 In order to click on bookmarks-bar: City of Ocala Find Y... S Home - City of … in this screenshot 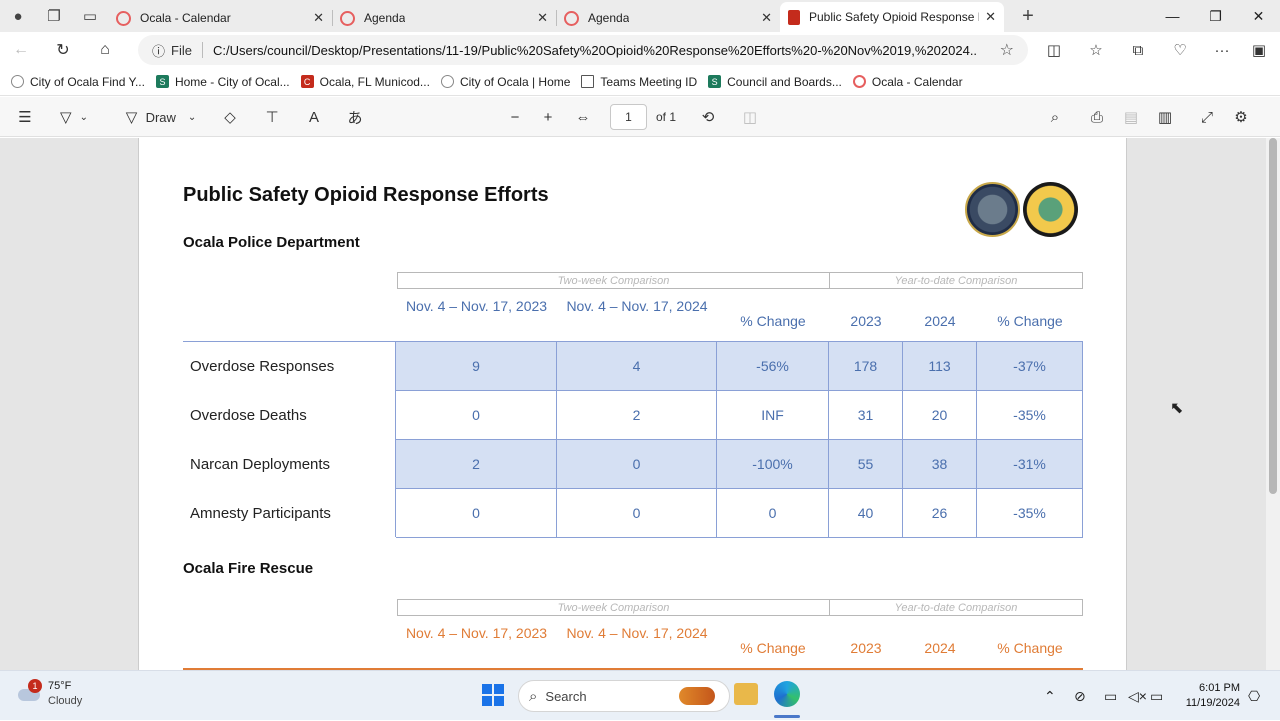, I will do `click(640, 82)`.